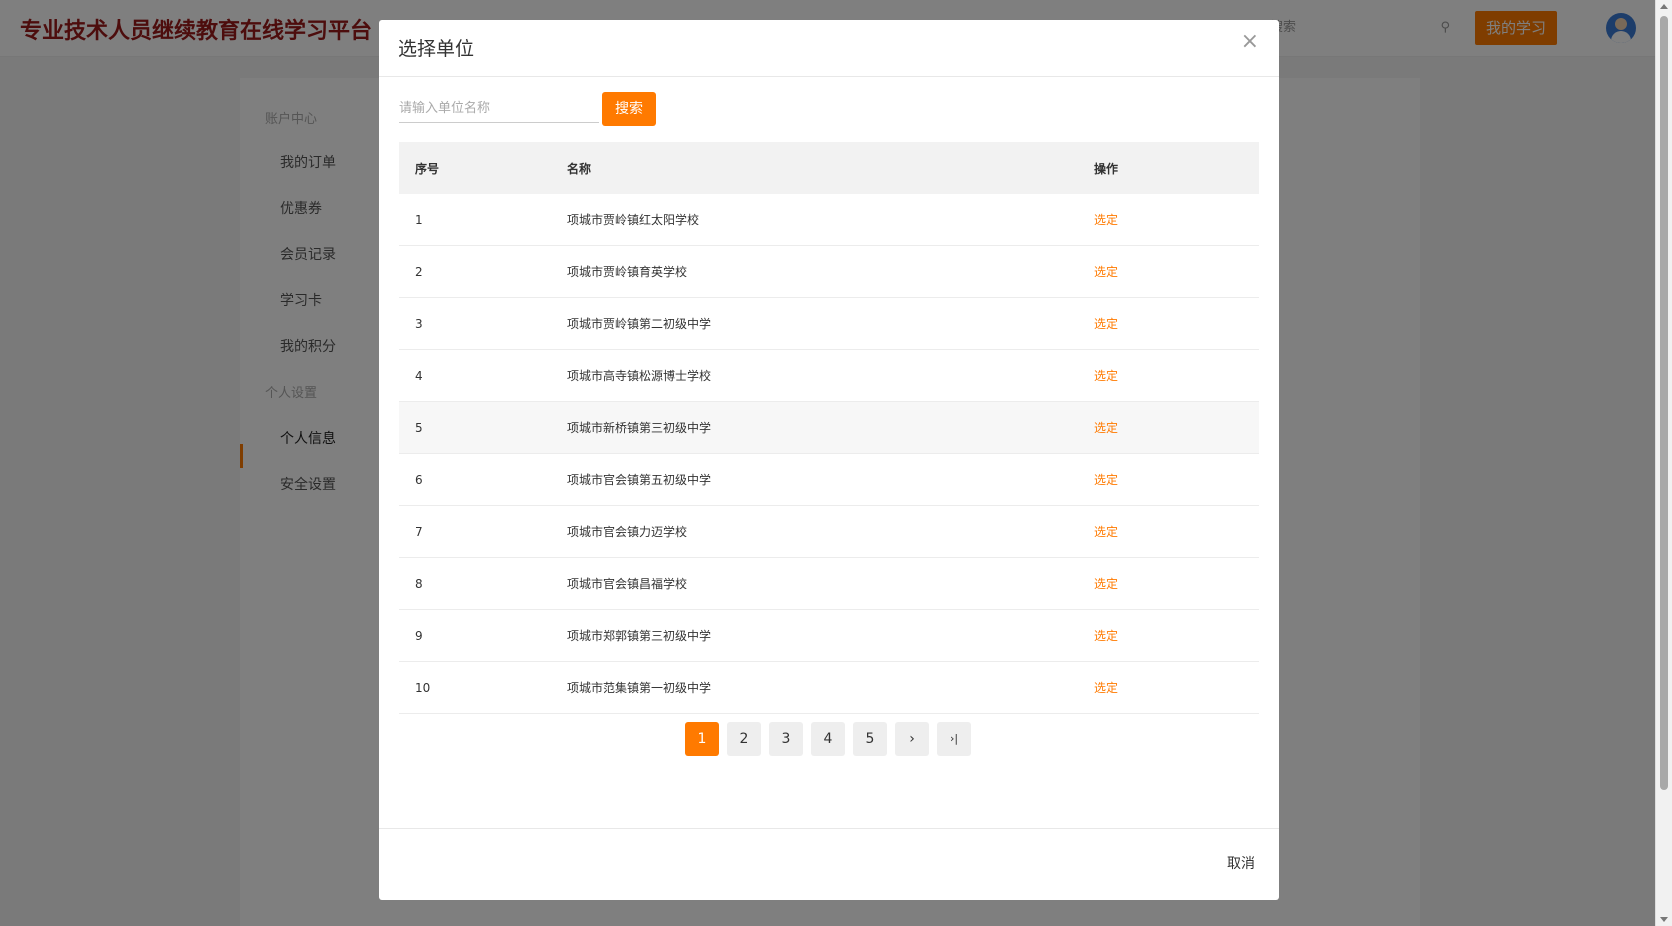  I want to click on row-unit-name: 项城市贾岭镇红太阳学校, so click(829, 220).